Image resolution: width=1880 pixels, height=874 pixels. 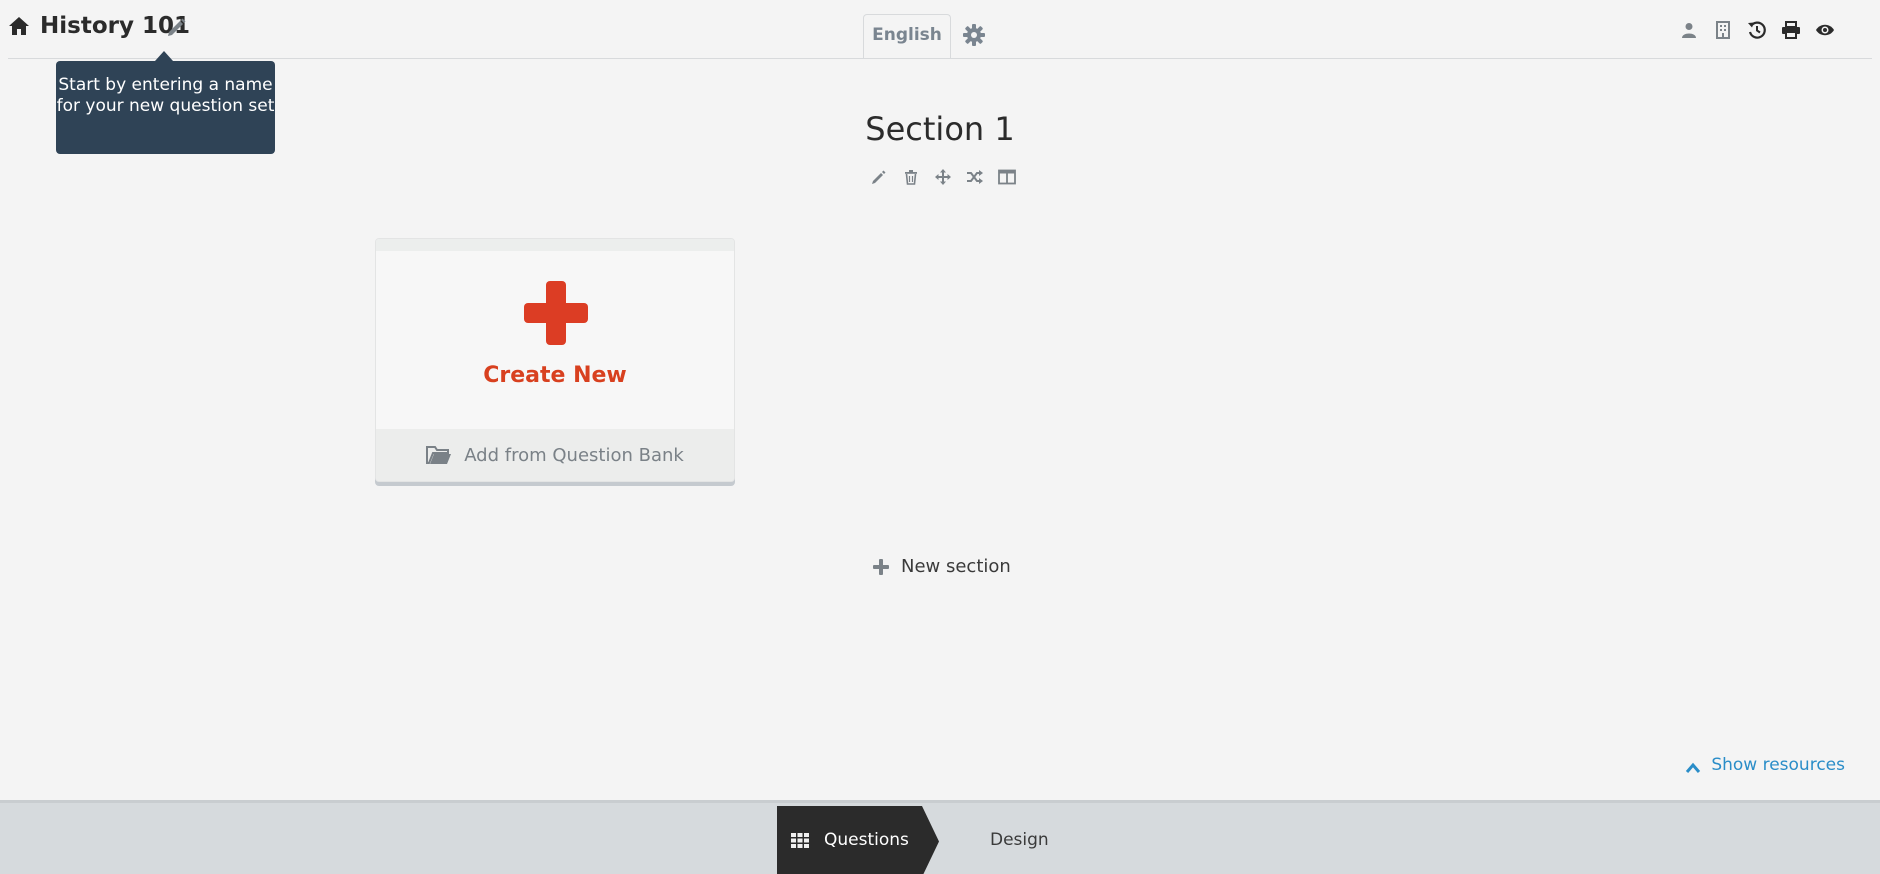 What do you see at coordinates (800, 840) in the screenshot?
I see `grid-icon` at bounding box center [800, 840].